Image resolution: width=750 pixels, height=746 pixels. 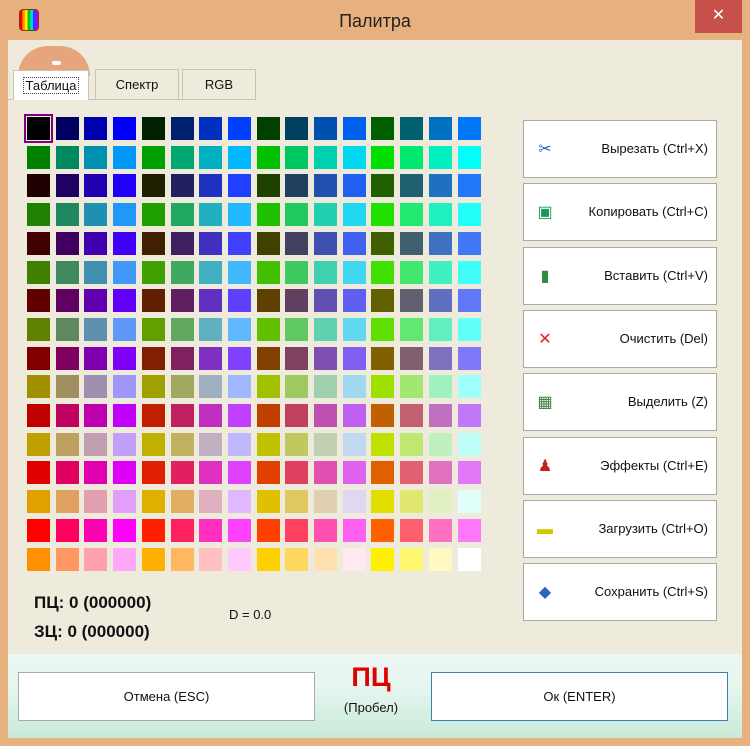 I want to click on save-button: ◆ Сохранить (Ctrl+S), so click(x=620, y=592).